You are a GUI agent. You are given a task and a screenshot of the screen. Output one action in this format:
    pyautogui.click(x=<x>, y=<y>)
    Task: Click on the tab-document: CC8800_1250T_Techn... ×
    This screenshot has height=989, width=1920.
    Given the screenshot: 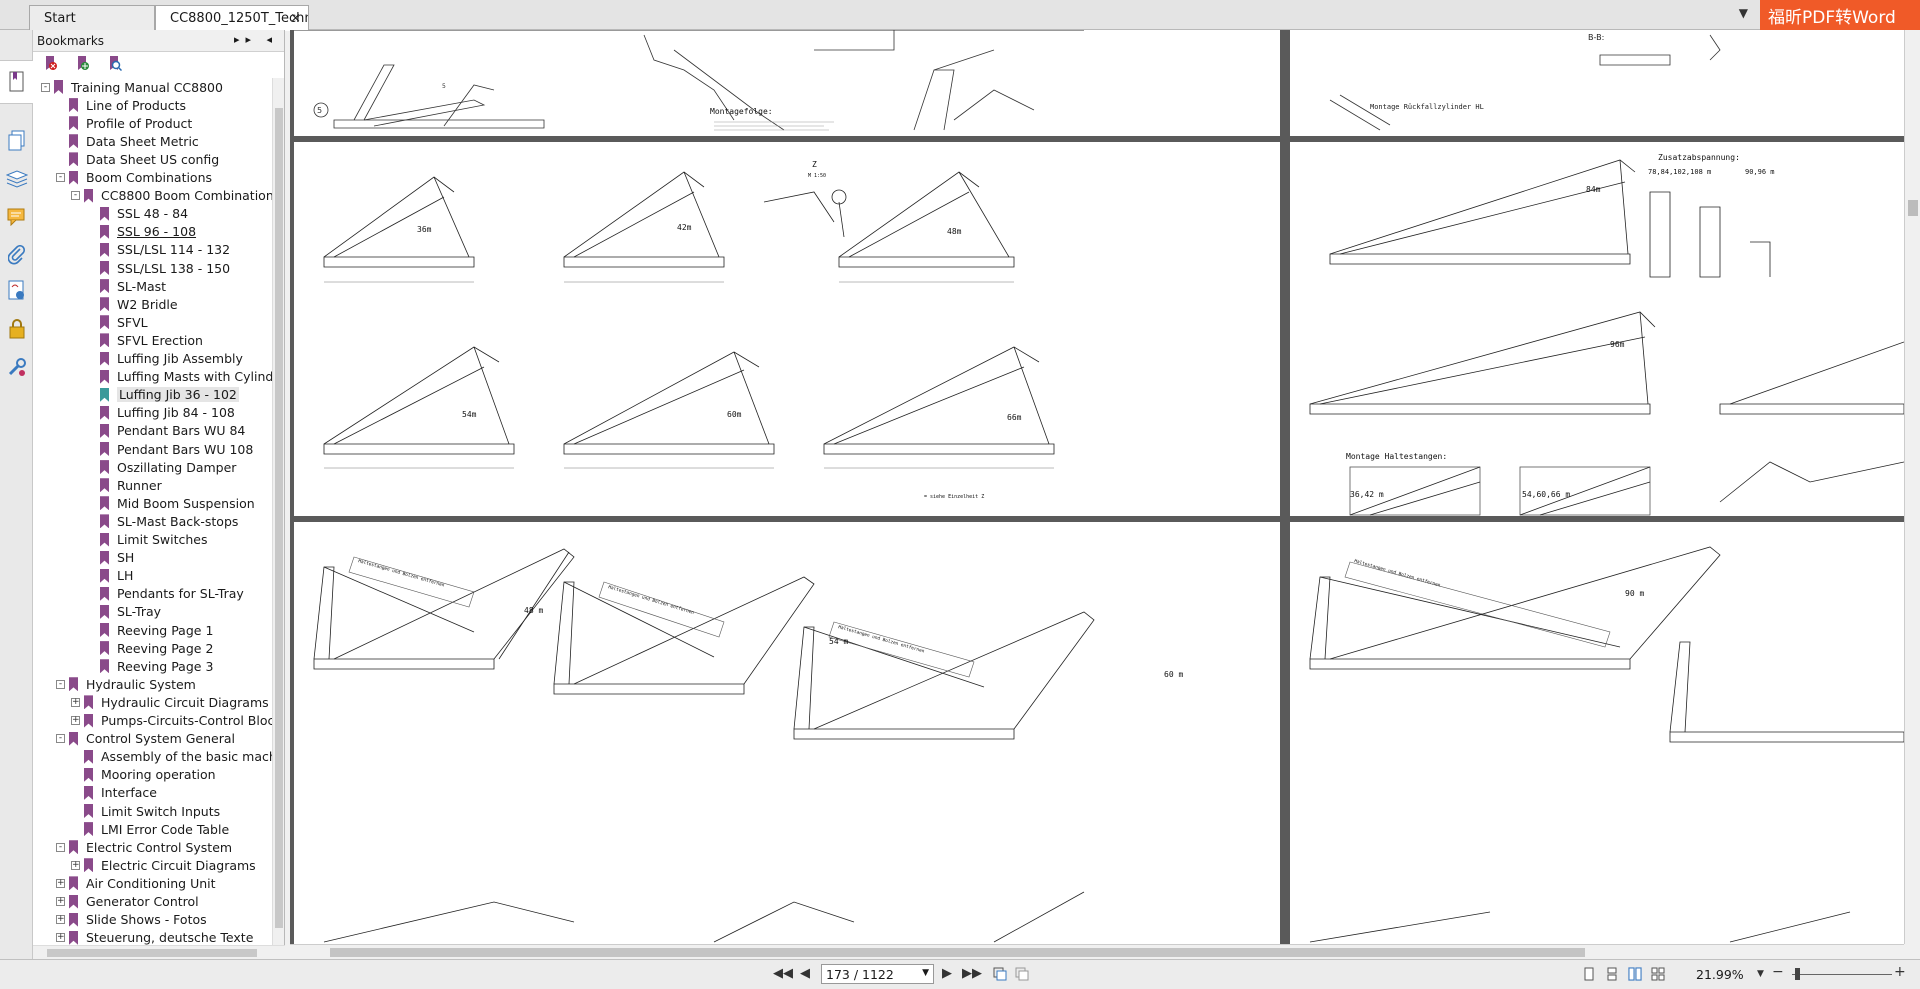 What is the action you would take?
    pyautogui.click(x=232, y=18)
    